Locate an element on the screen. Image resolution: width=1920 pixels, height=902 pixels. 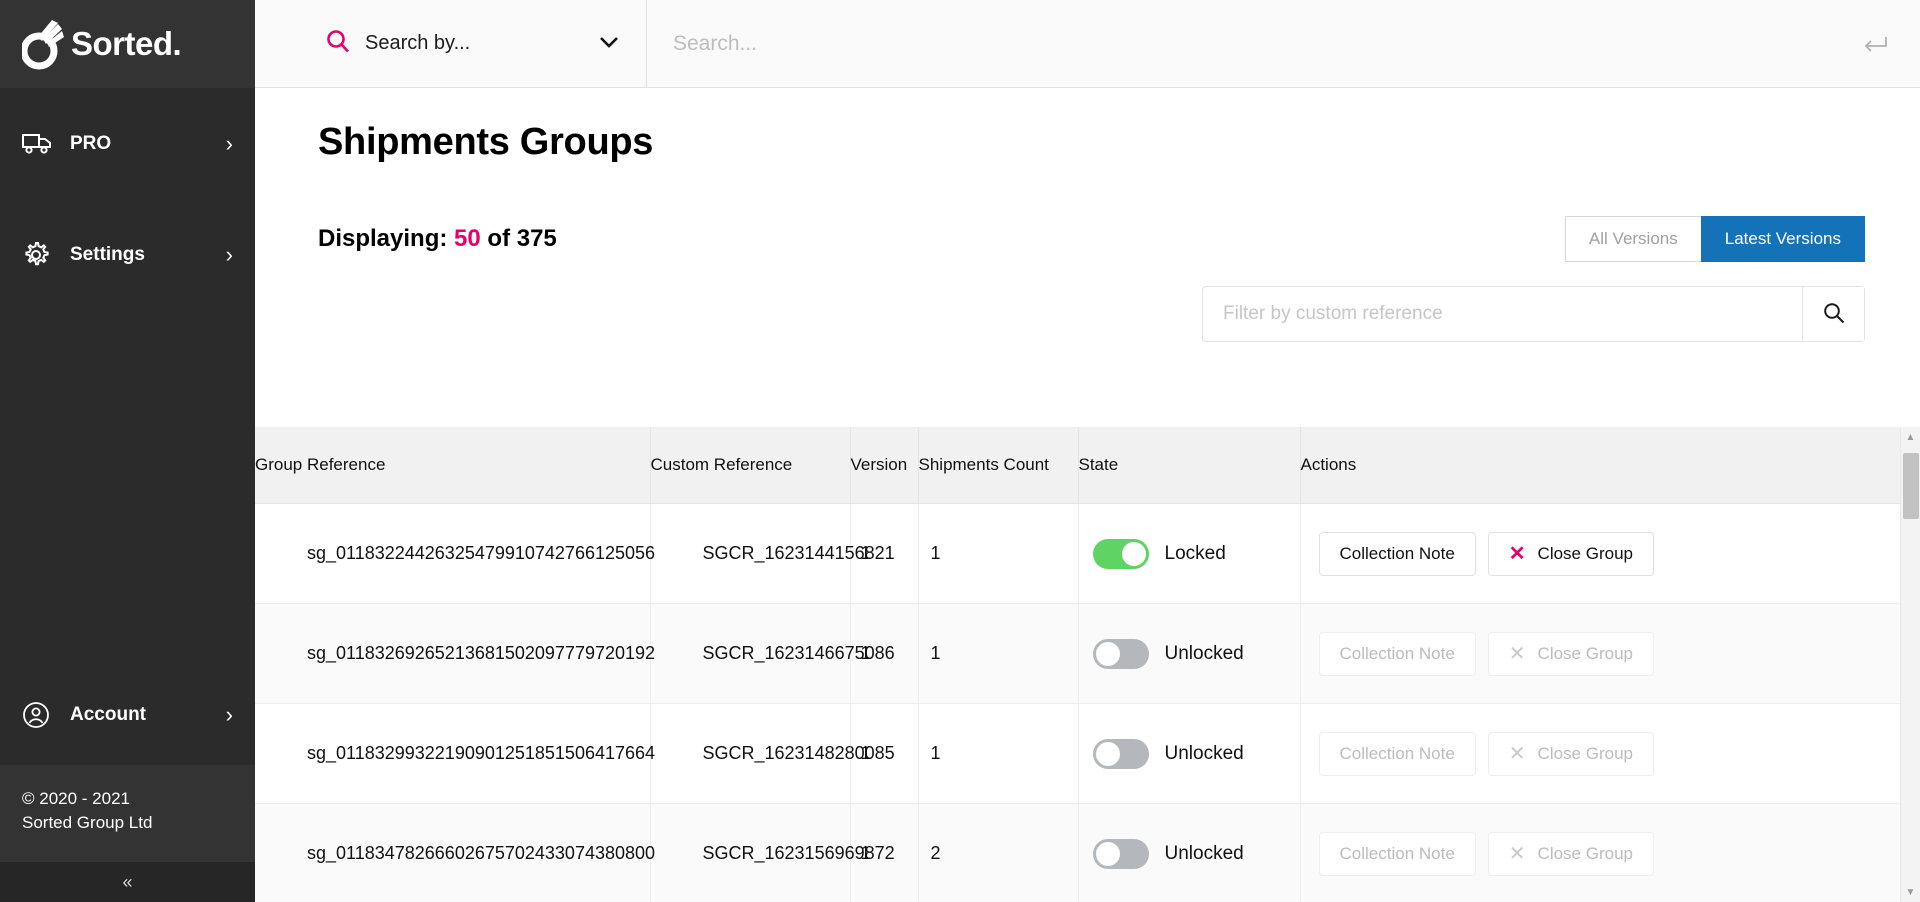
filter-box is located at coordinates (1533, 314).